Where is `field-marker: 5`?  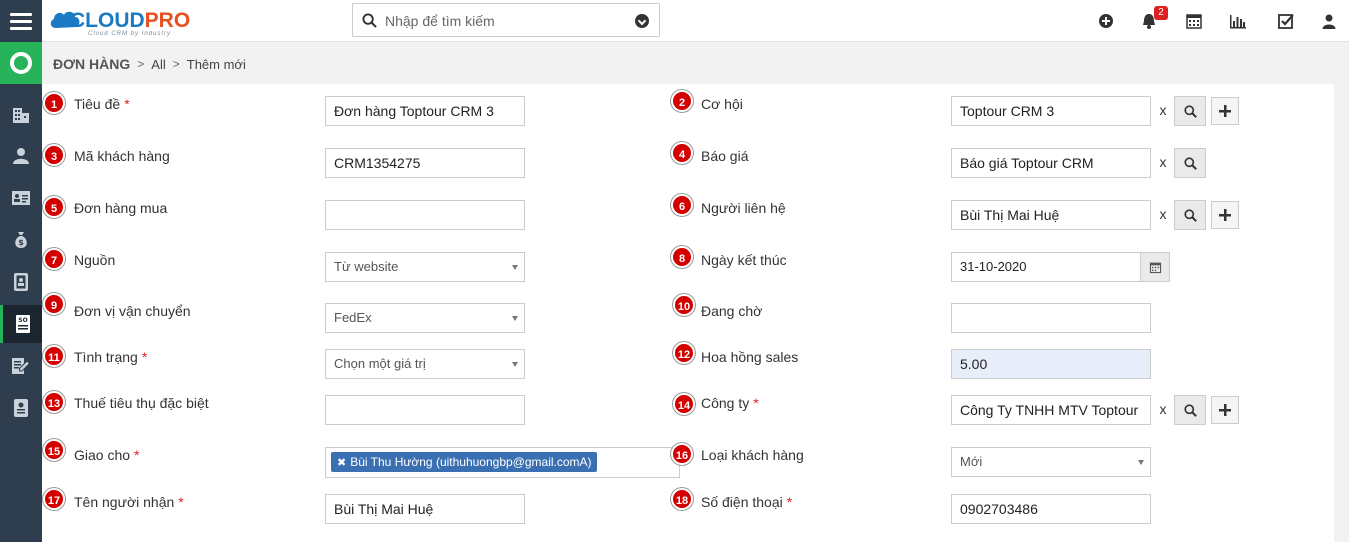 field-marker: 5 is located at coordinates (54, 207).